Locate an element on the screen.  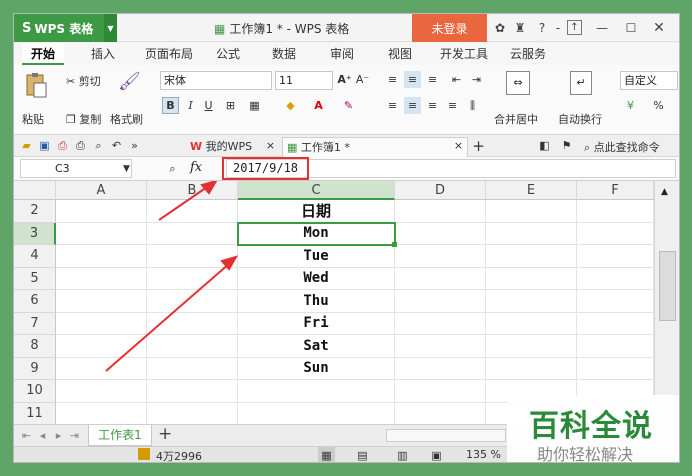
tab-start: 开始 is located at coordinates (43, 54).